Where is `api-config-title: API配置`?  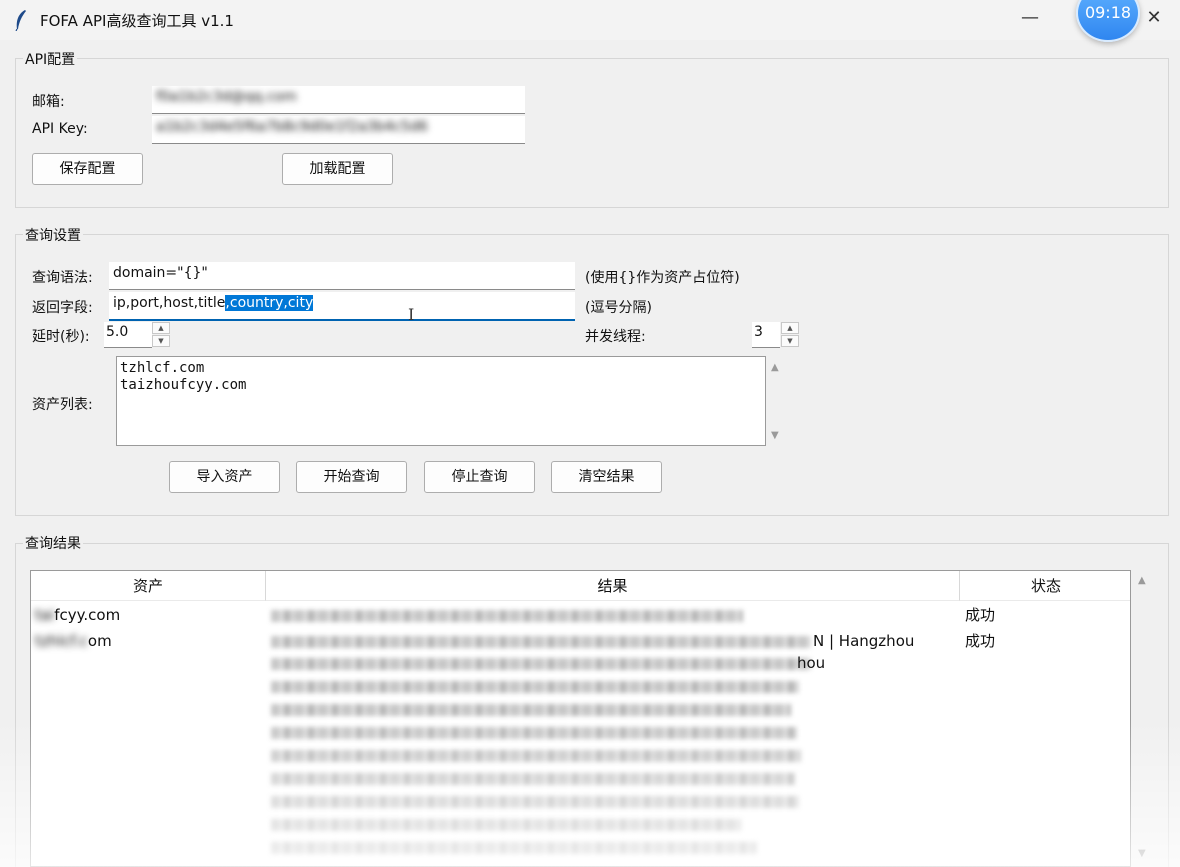 api-config-title: API配置 is located at coordinates (50, 59).